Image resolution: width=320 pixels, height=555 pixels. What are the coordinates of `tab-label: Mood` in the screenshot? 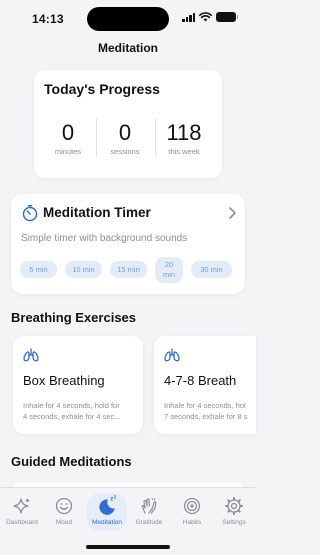 It's located at (64, 522).